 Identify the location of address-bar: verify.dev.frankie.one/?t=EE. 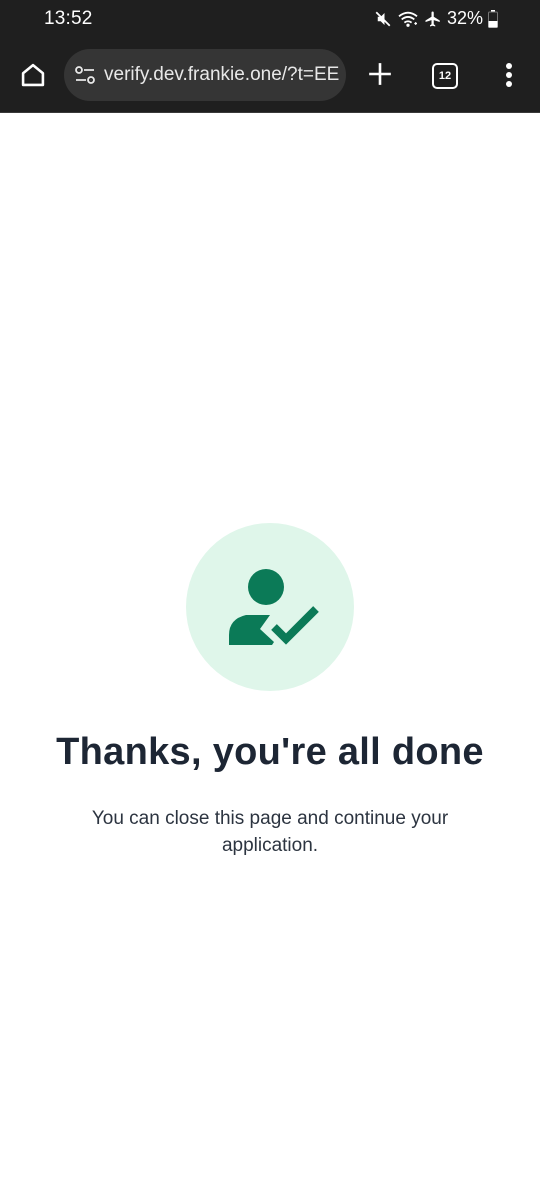
(205, 75).